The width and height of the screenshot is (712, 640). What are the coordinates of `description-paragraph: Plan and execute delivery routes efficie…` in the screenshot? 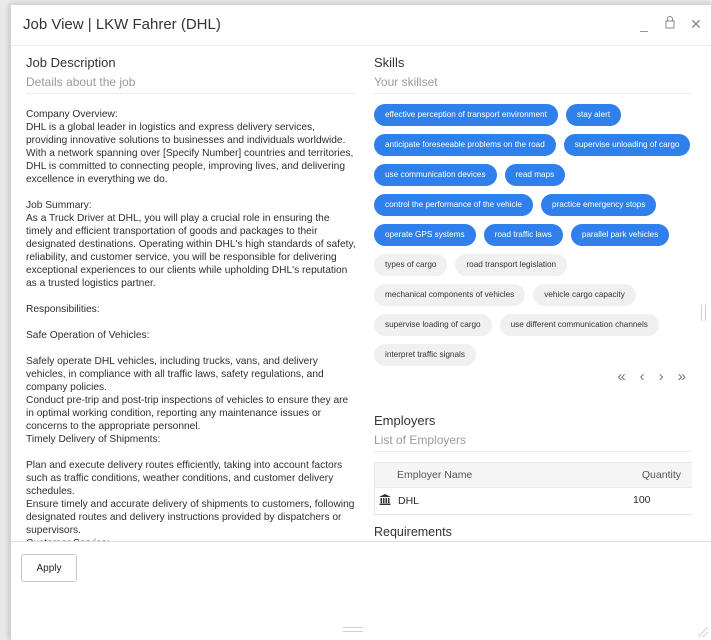 It's located at (184, 478).